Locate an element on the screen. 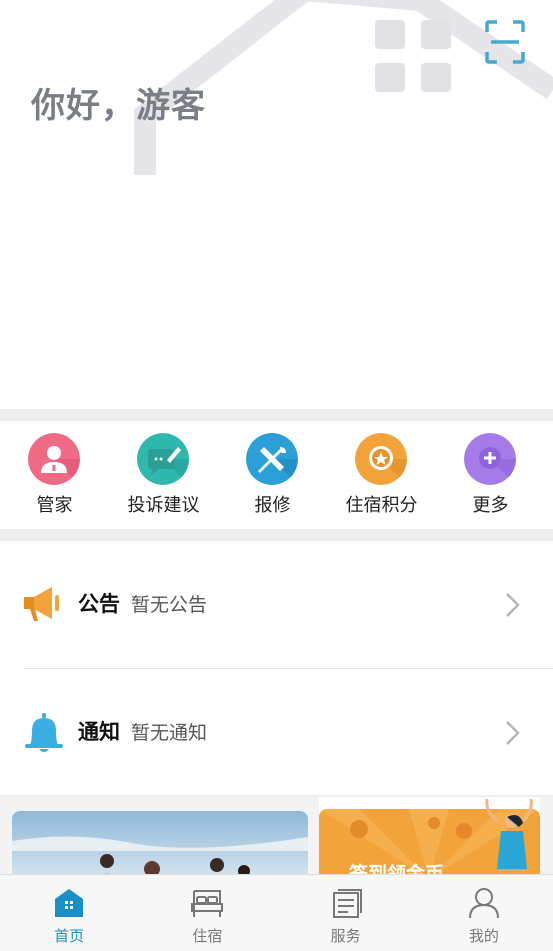 The height and width of the screenshot is (951, 553). quick-item-points: 住宿积分 is located at coordinates (381, 475).